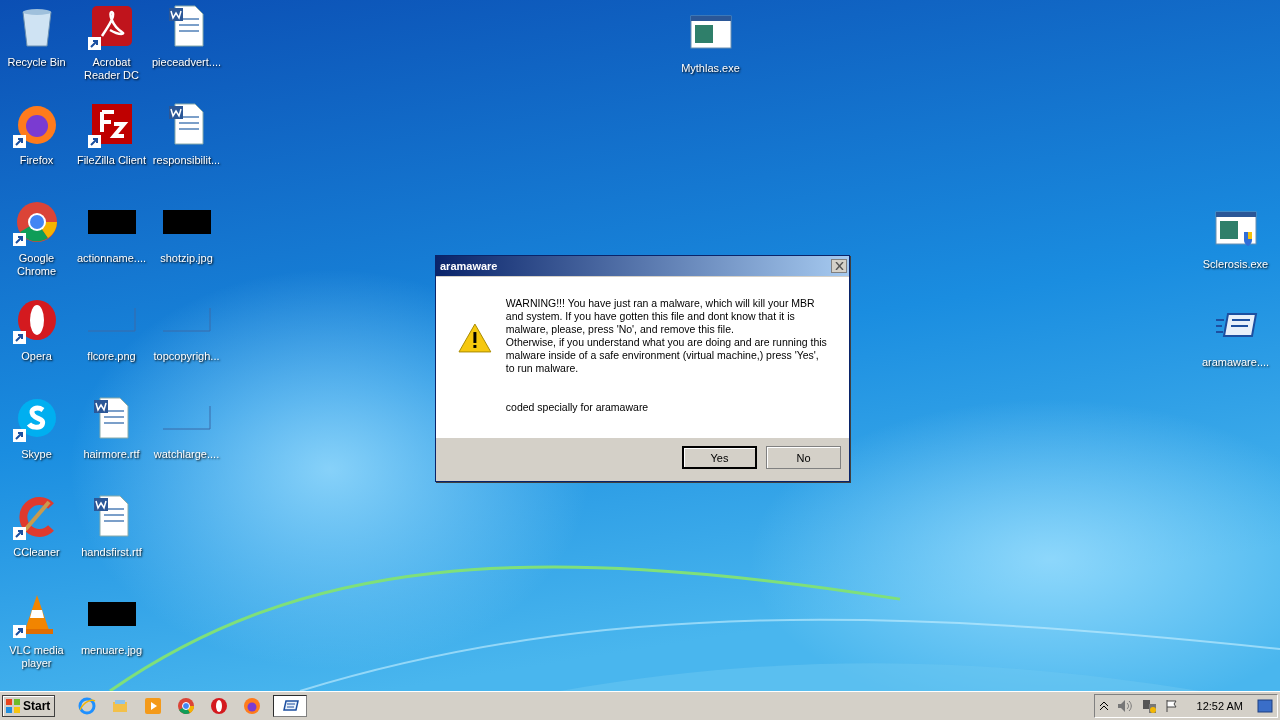 The image size is (1280, 720). What do you see at coordinates (111, 441) in the screenshot?
I see `desktop-icon: hairmore.rtf` at bounding box center [111, 441].